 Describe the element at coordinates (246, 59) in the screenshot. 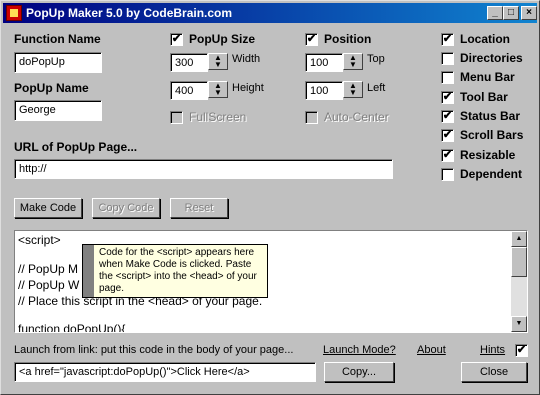

I see `width-label: Width` at that location.